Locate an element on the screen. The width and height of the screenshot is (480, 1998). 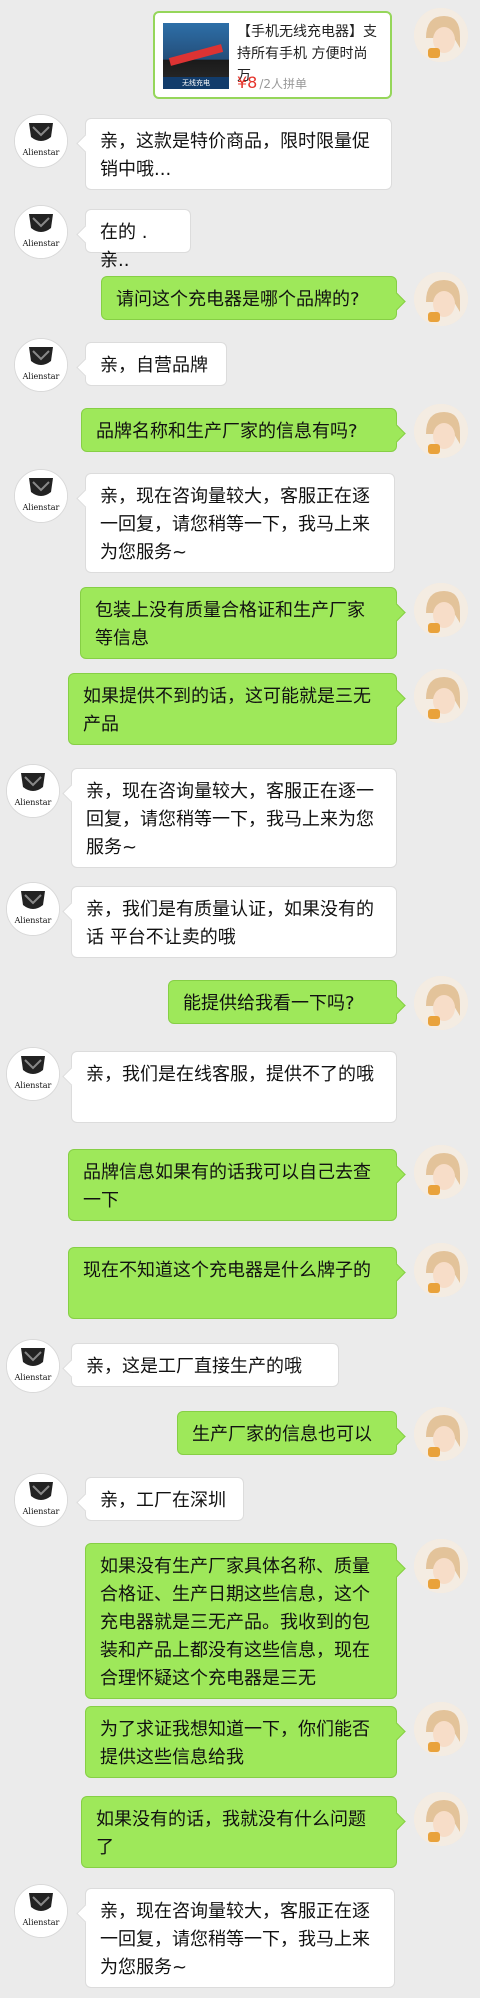
user-message-bubble: 如果提供不到的话，这可能就是三无产品 is located at coordinates (232, 709).